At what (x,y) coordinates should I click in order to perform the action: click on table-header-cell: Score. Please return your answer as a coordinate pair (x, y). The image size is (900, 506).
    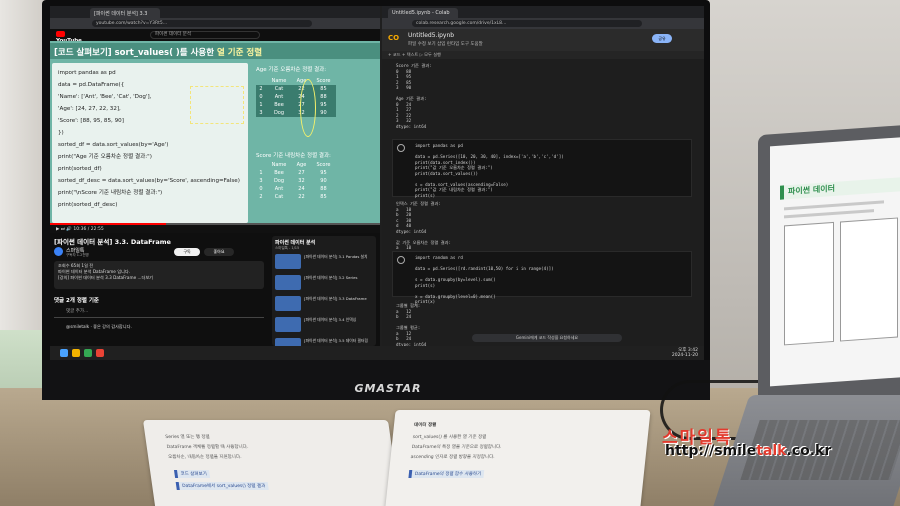
    Looking at the image, I should click on (323, 81).